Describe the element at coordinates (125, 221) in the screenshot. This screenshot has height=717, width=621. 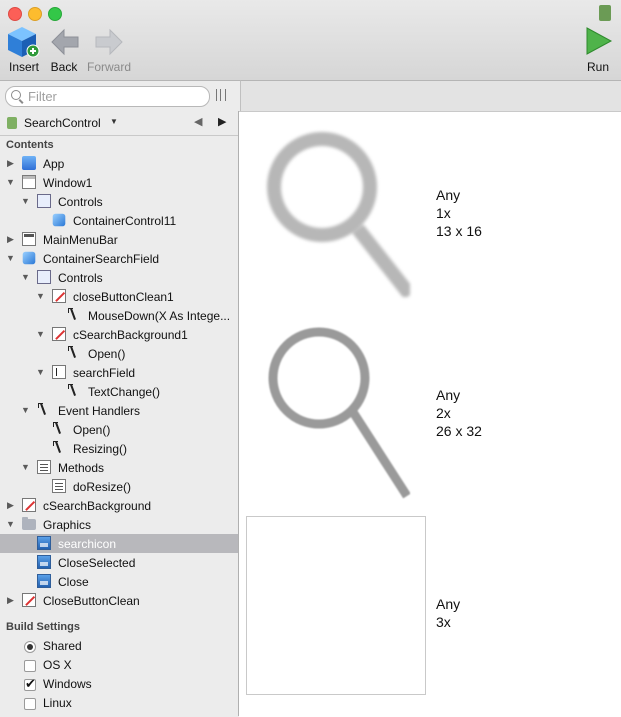
I see `tree-item-label: ContainerControl11` at that location.